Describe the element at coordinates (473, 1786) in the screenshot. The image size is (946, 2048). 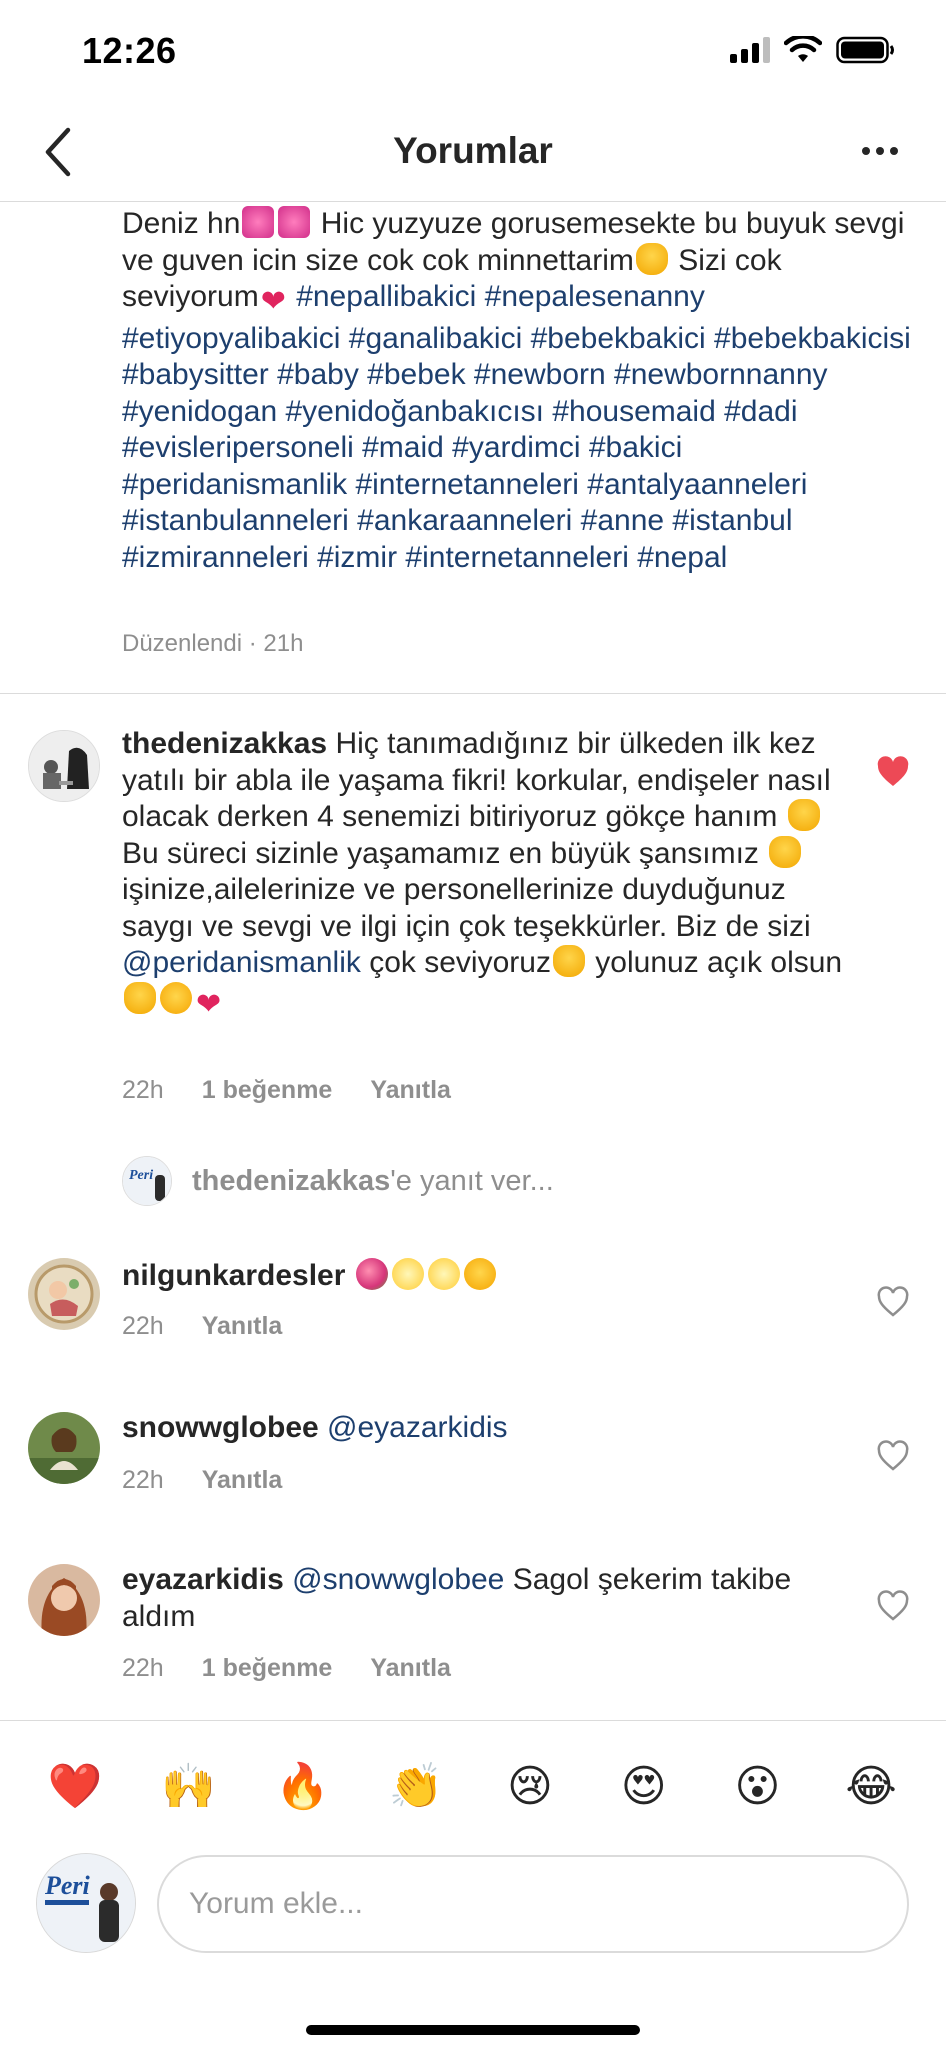
I see `quick-emoji-bar: ❤️ 🙌 🔥 👏 😢 😍 😮 😂` at that location.